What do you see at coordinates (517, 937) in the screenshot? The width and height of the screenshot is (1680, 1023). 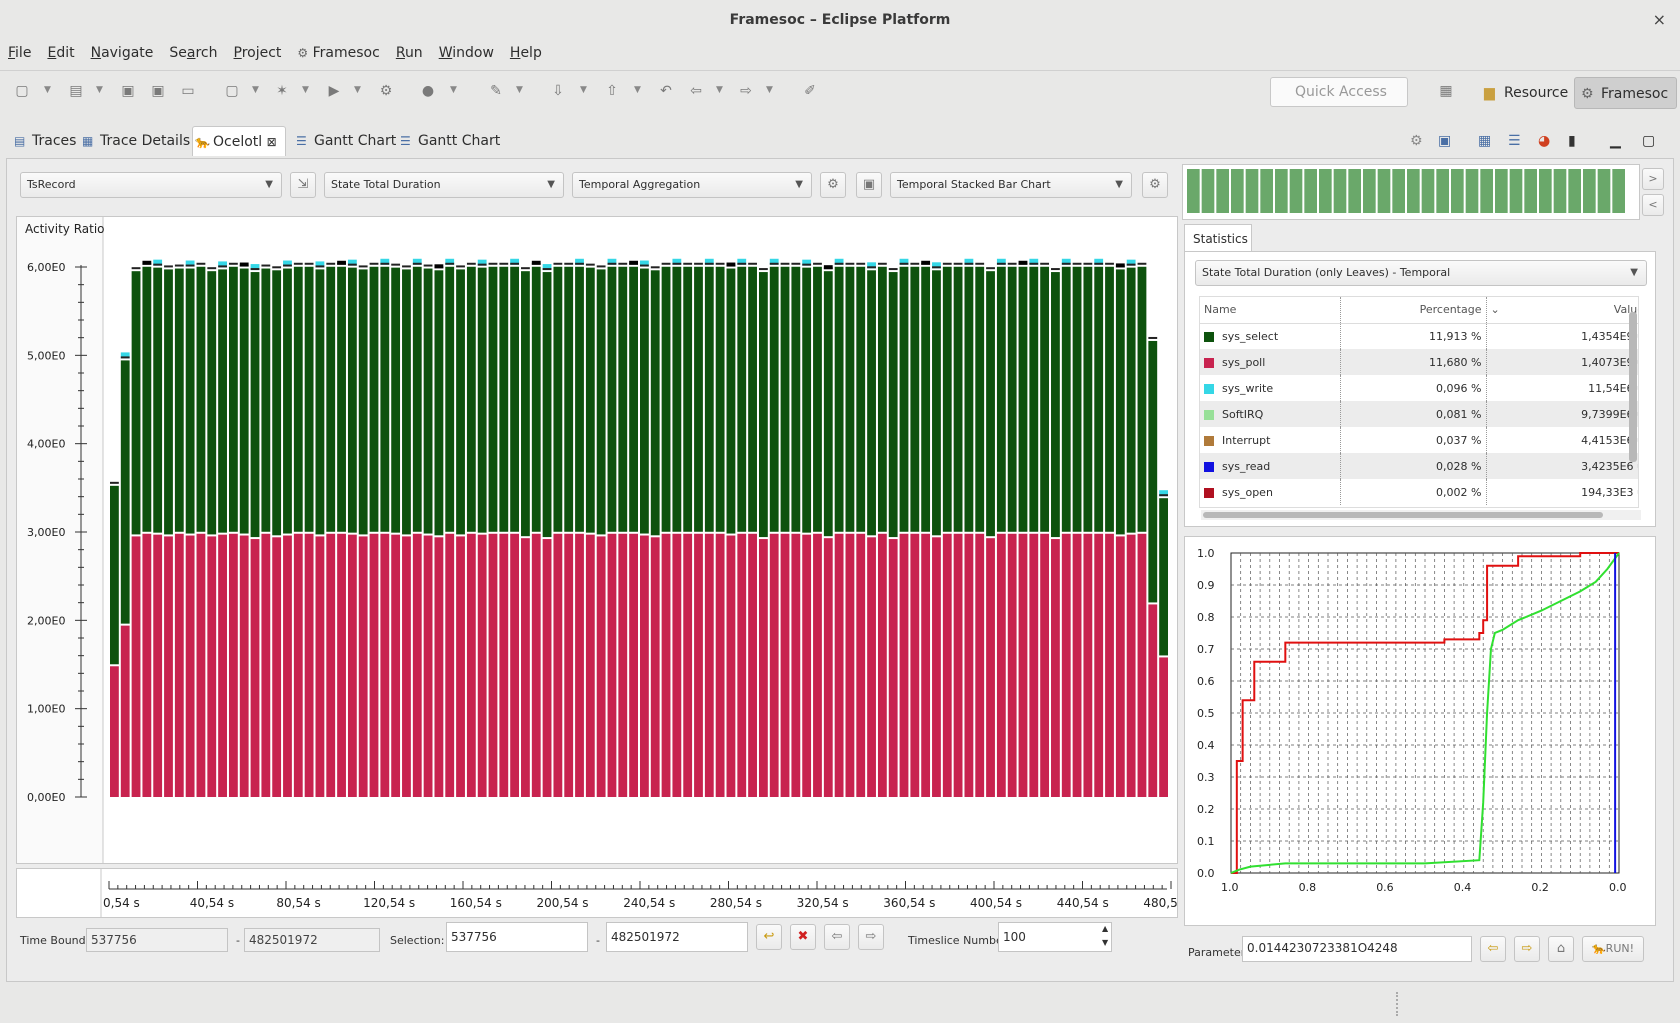 I see `selection-start-field: 537756` at bounding box center [517, 937].